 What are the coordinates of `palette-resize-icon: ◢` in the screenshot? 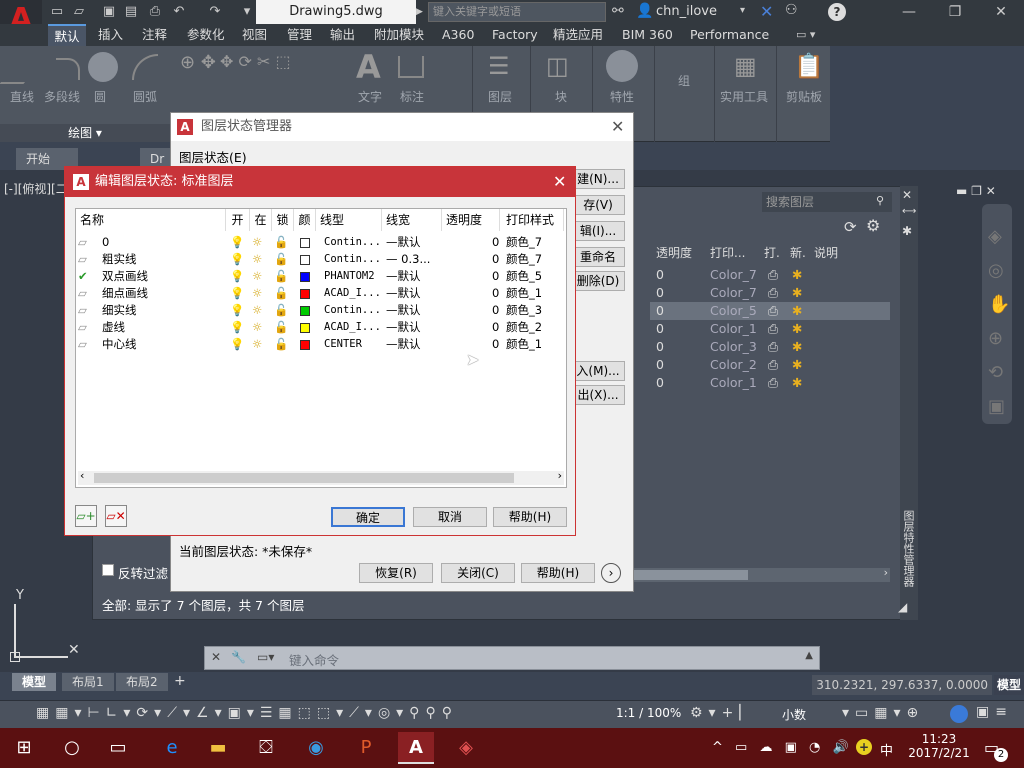 It's located at (902, 607).